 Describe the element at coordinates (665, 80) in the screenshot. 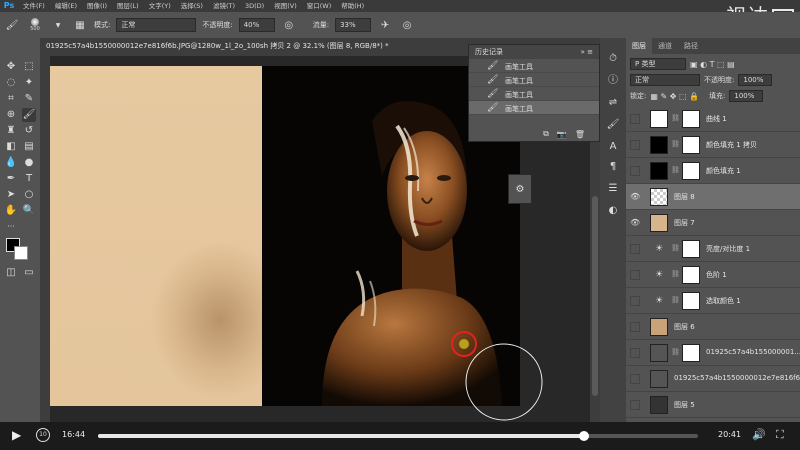

I see `blend-mode-select: 正常` at that location.